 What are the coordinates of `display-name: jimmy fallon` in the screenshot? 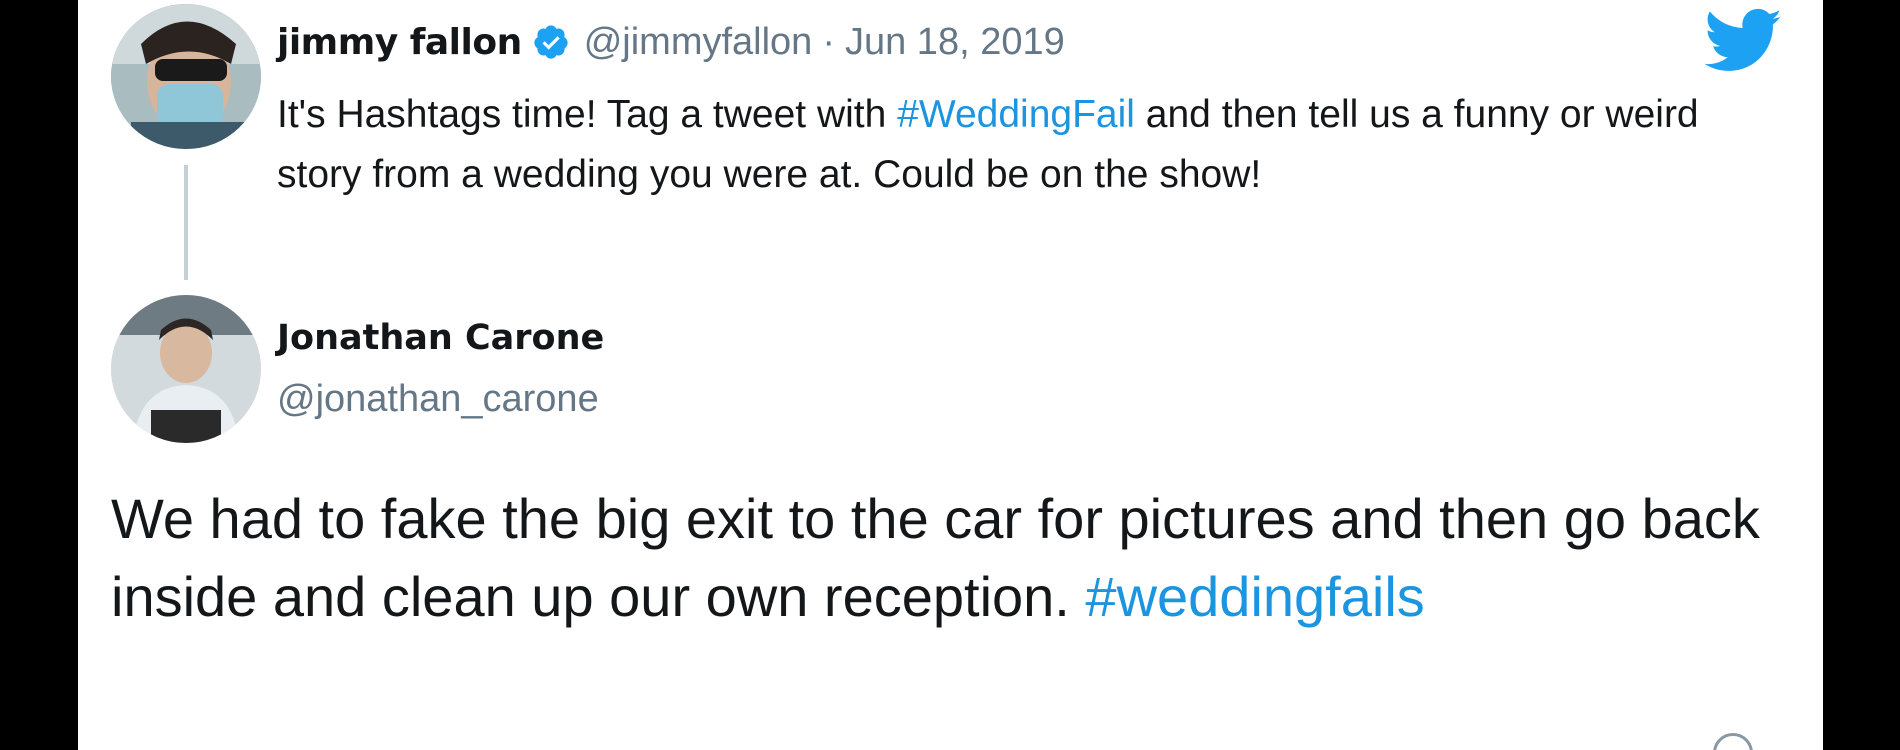 It's located at (399, 42).